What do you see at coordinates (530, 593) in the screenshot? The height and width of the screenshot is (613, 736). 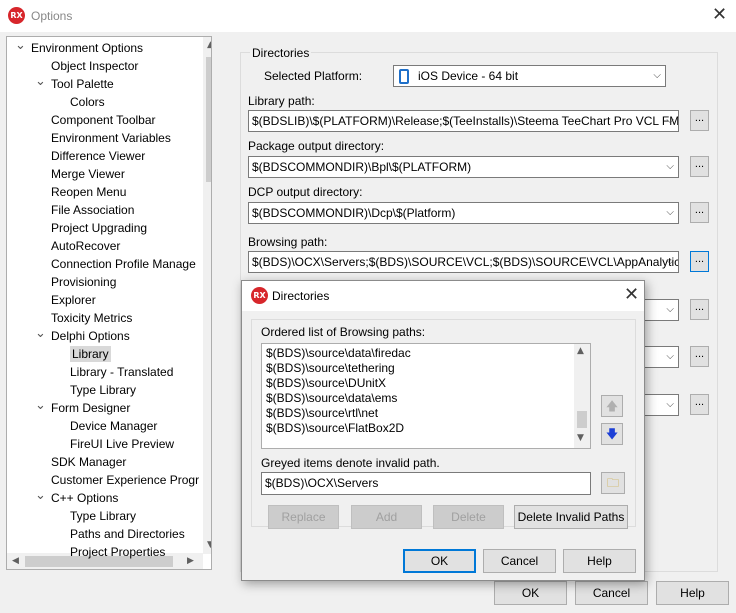 I see `options-ok-button: OK` at bounding box center [530, 593].